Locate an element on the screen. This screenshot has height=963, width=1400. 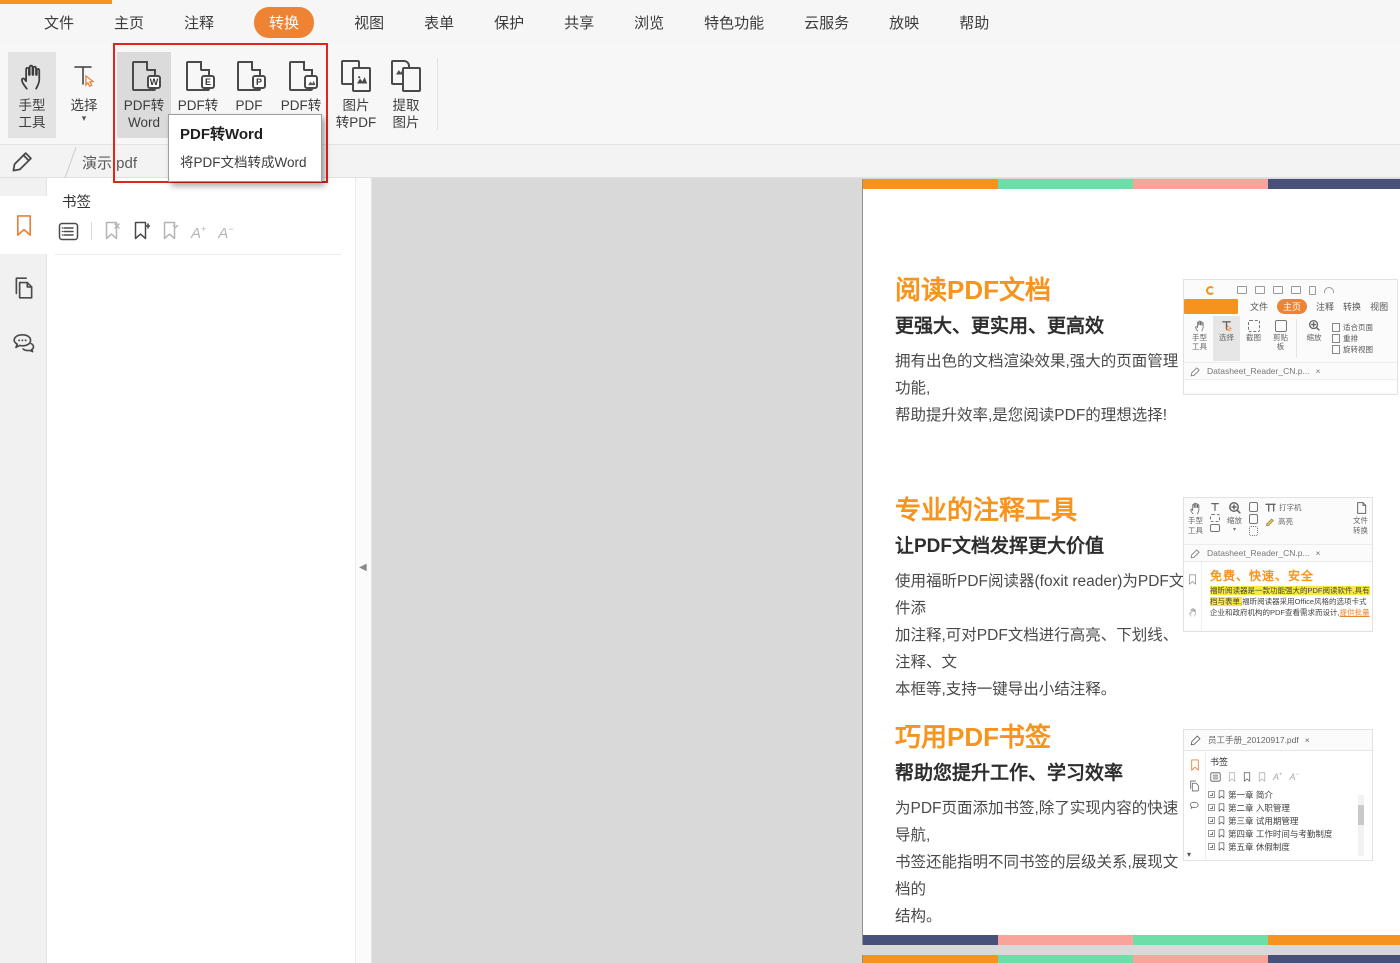
mini-menu-view: 视图 is located at coordinates (1379, 306).